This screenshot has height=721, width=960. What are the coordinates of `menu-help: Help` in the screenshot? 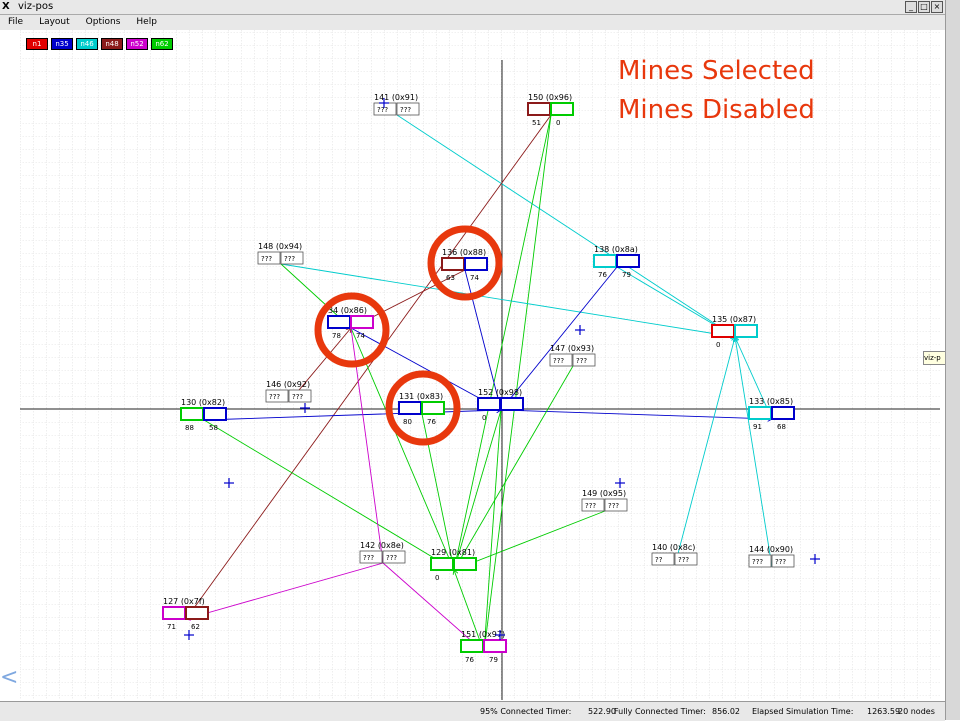 It's located at (146, 22).